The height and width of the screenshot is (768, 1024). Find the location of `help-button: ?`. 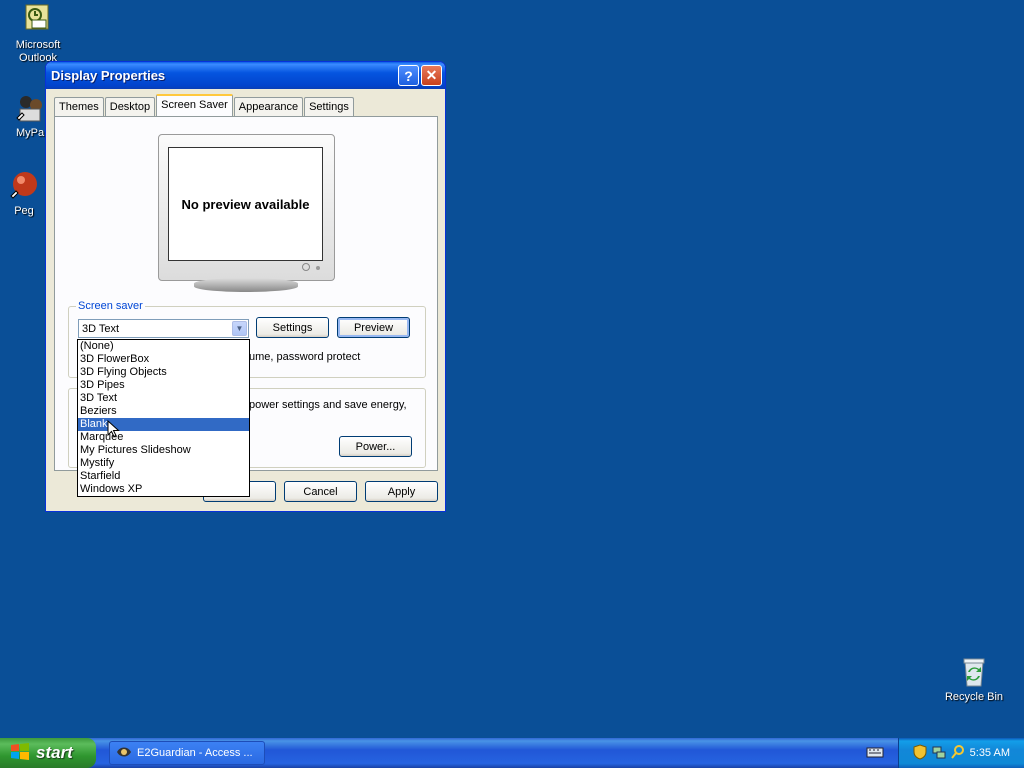

help-button: ? is located at coordinates (408, 75).